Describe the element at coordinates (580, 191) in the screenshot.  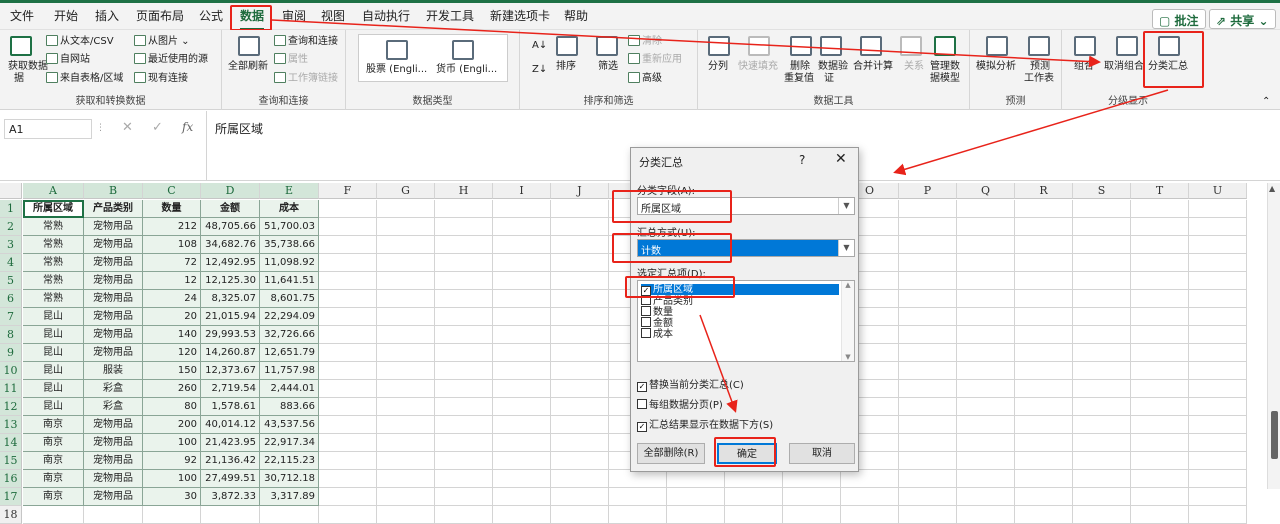
I see `column-header-j: J` at that location.